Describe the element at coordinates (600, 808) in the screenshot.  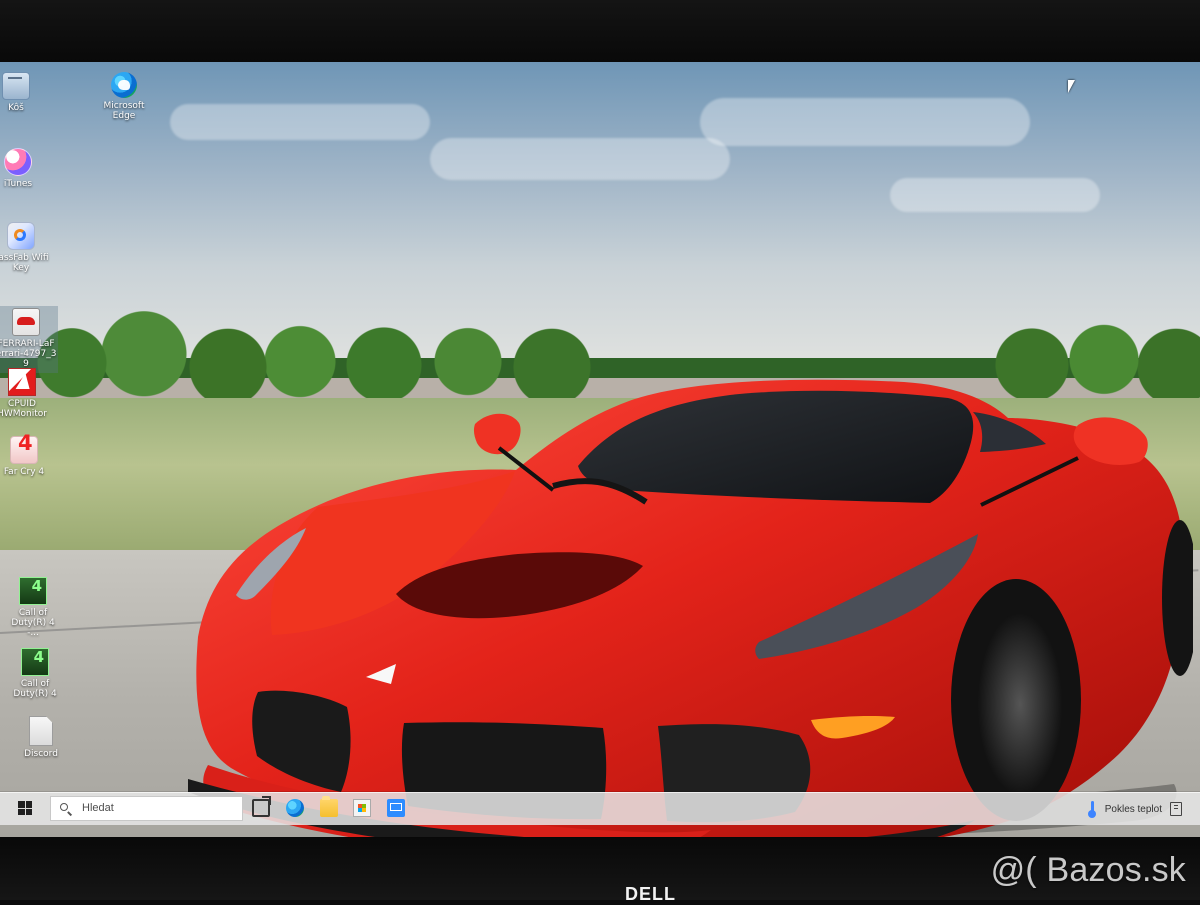
I see `taskbar: Hledat Pokles teplot` at that location.